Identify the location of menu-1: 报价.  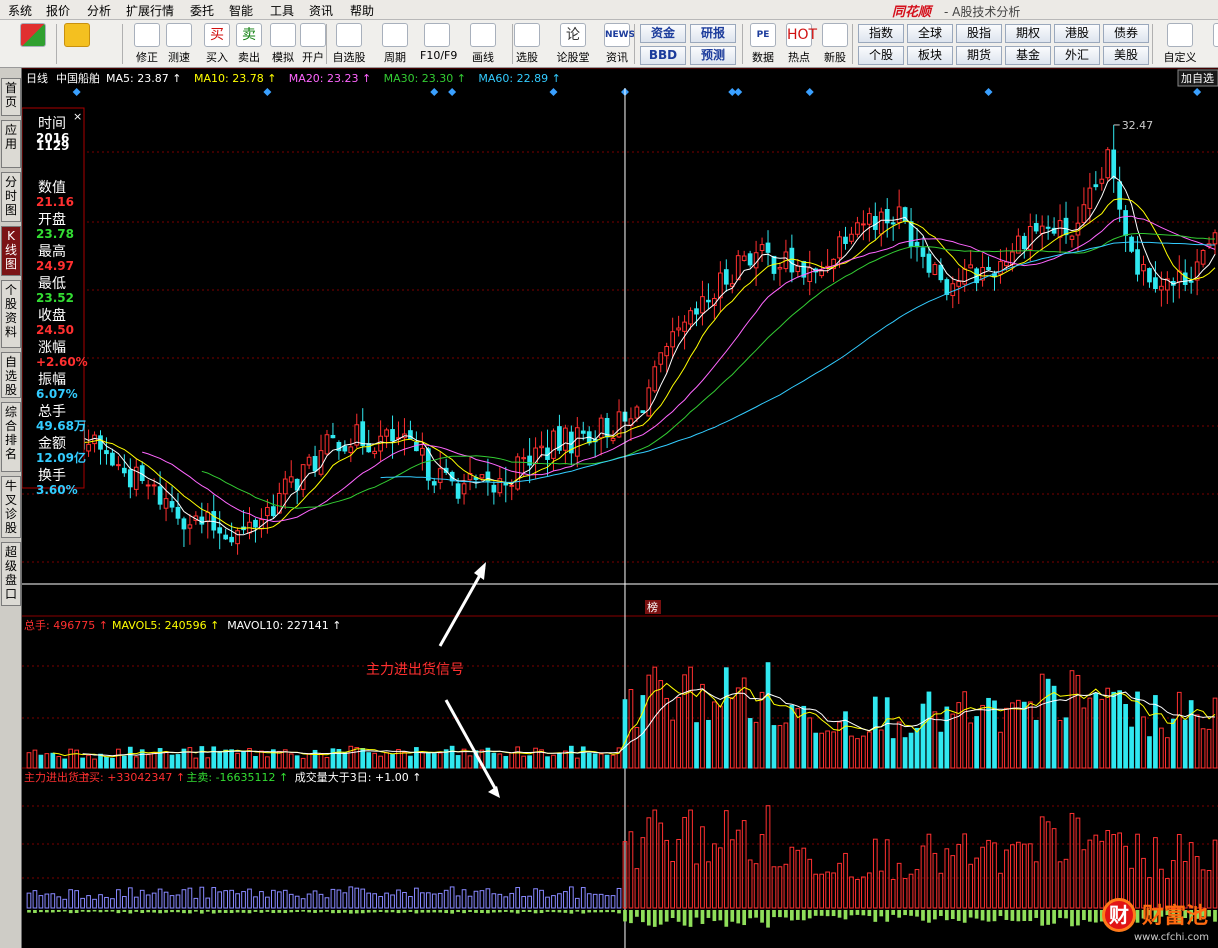
(58, 10).